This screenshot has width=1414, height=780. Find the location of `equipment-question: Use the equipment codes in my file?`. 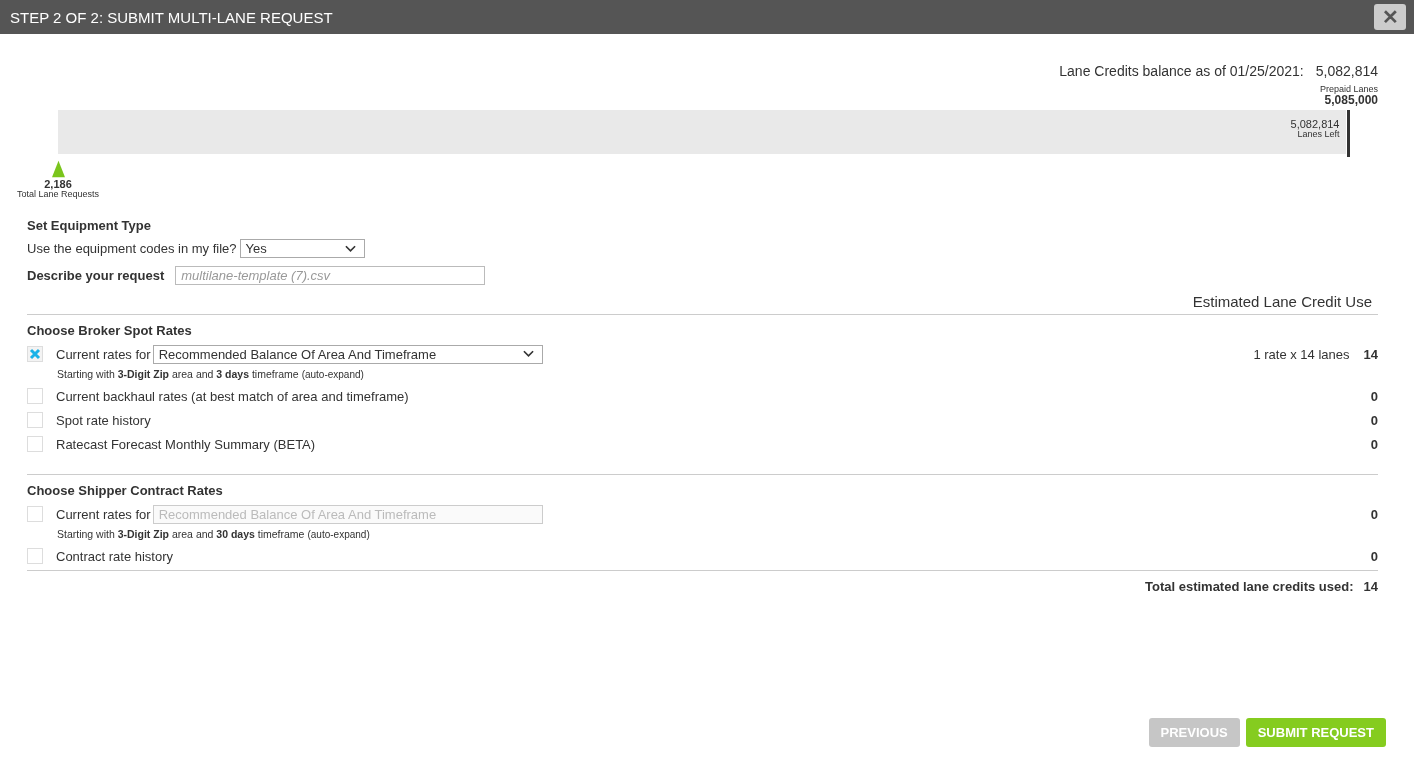

equipment-question: Use the equipment codes in my file? is located at coordinates (132, 248).